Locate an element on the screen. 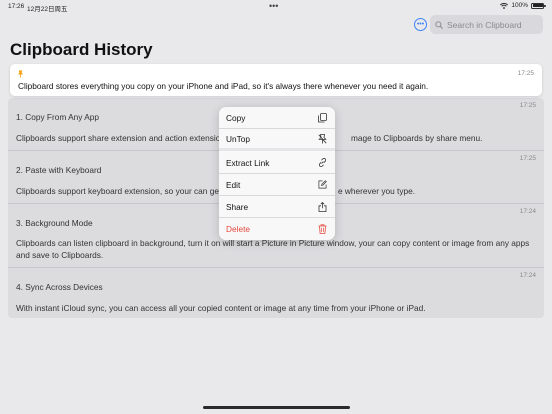  status-bar: 17:26 12月22日周五 ••• 100% is located at coordinates (276, 7).